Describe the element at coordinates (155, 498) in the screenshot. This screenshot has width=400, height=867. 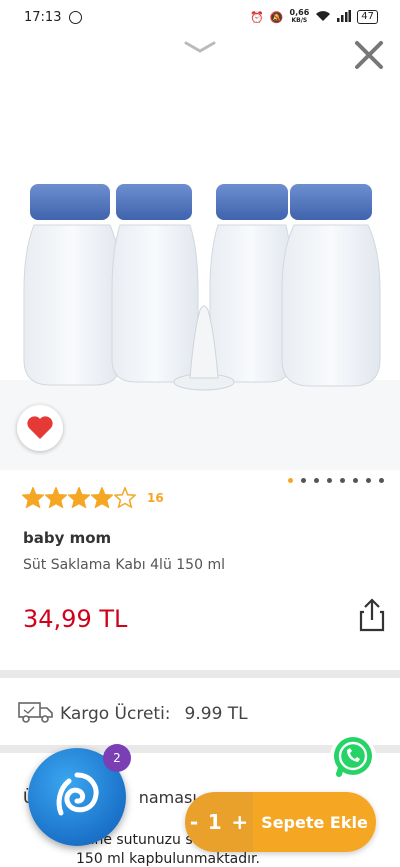
I see `review-count: 16` at that location.